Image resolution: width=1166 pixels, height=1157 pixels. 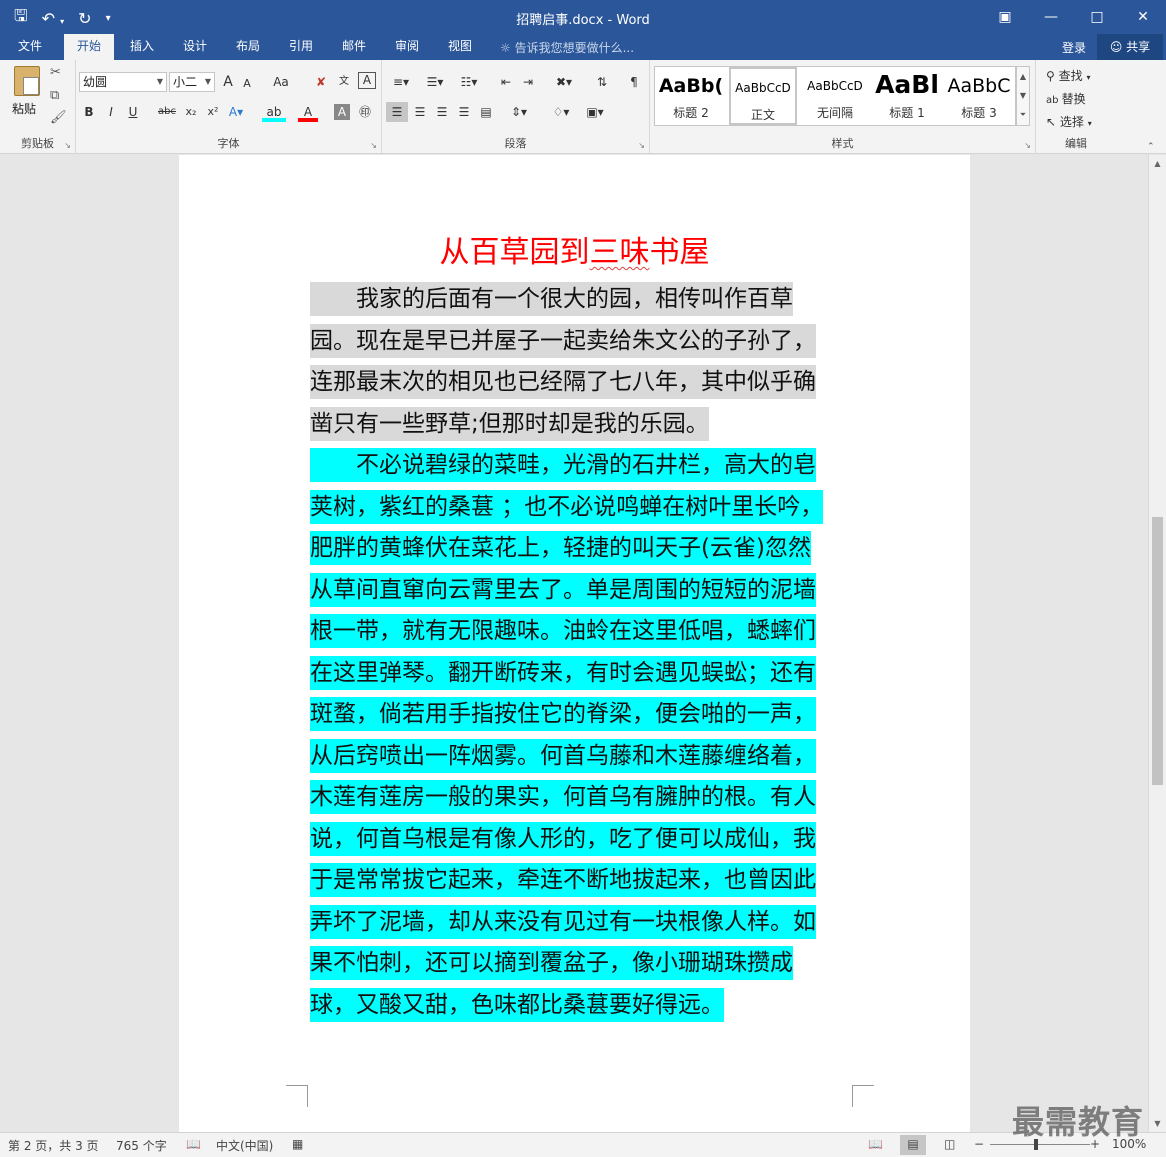 What do you see at coordinates (949, 1144) in the screenshot?
I see `web-layout-icon: ◫` at bounding box center [949, 1144].